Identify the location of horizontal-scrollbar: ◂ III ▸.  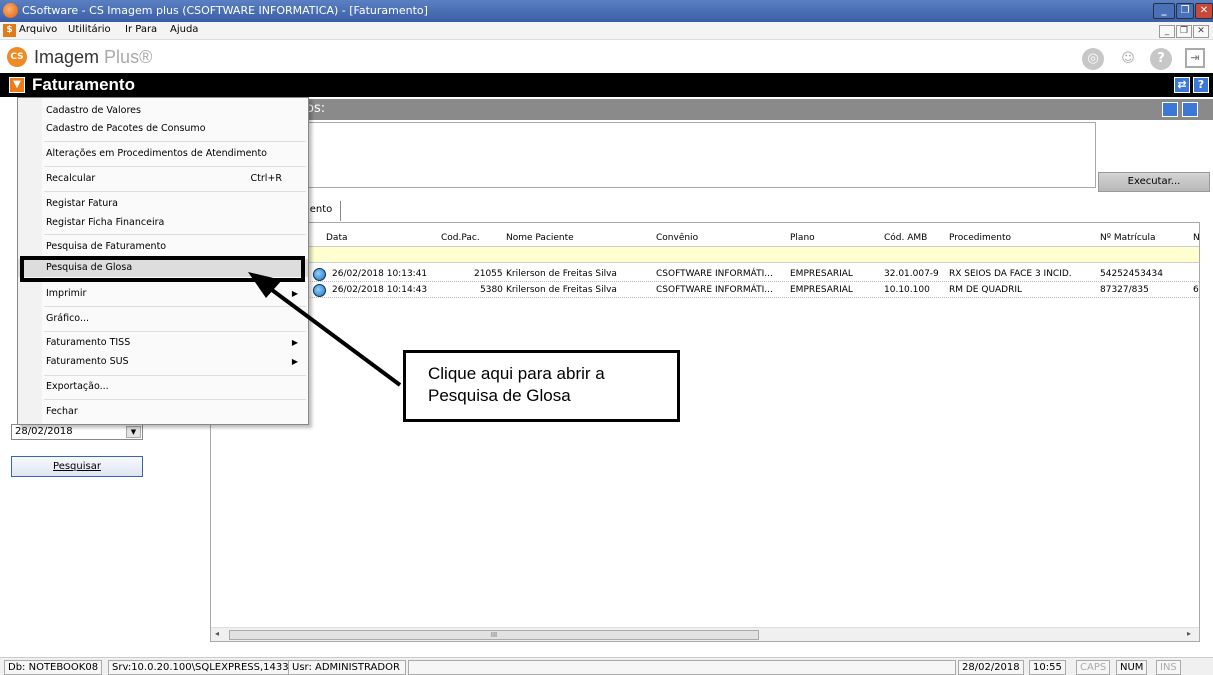
(705, 634).